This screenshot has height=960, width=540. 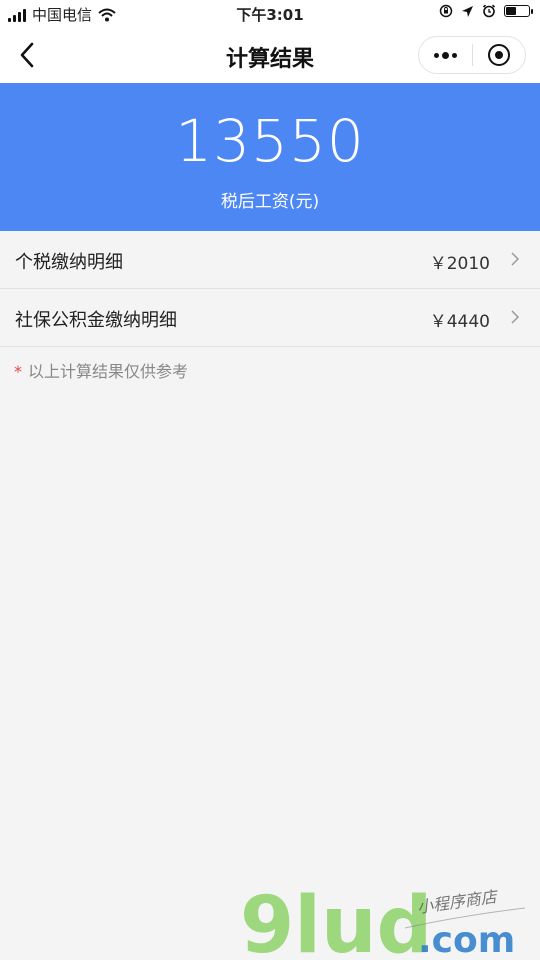 What do you see at coordinates (270, 14) in the screenshot?
I see `status-bar: 中国电信 下午3:01` at bounding box center [270, 14].